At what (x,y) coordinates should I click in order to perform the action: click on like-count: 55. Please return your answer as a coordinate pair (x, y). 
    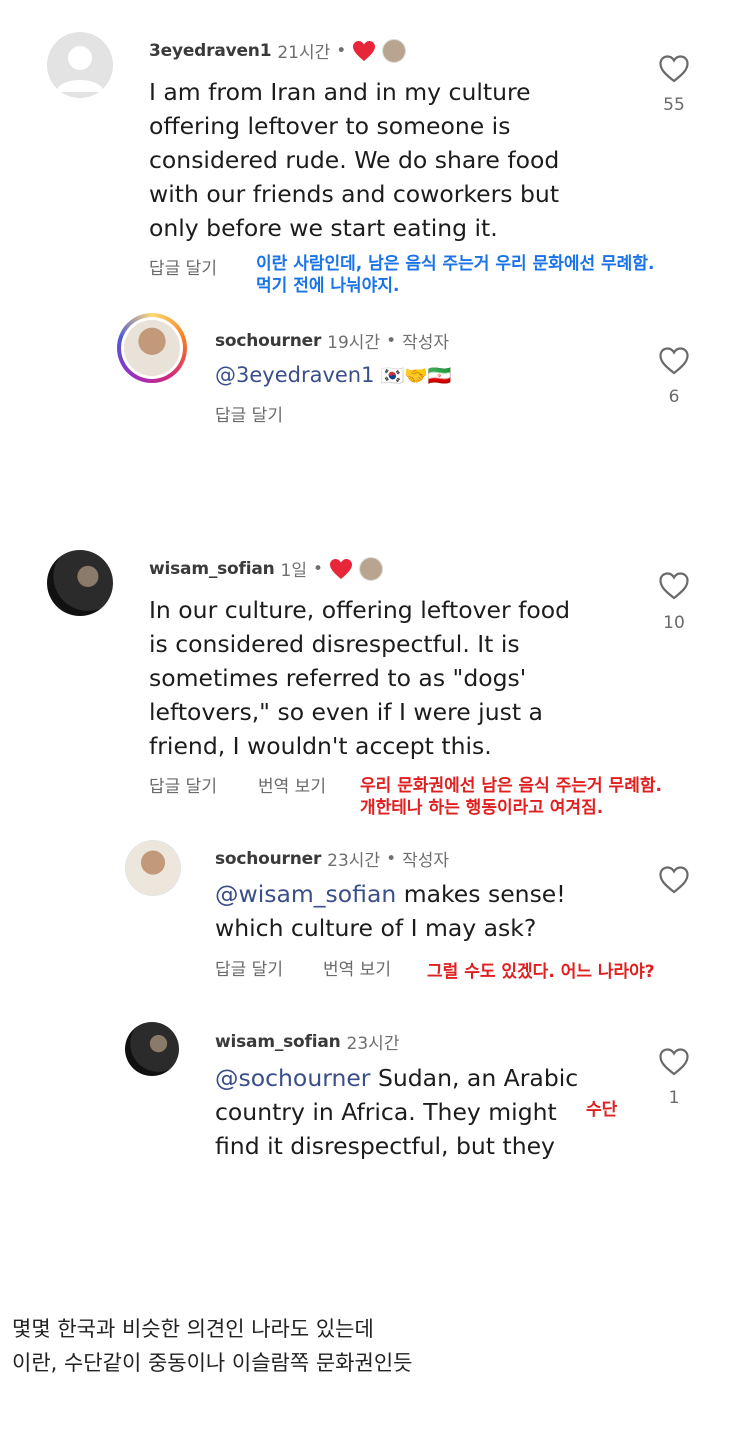
    Looking at the image, I should click on (674, 105).